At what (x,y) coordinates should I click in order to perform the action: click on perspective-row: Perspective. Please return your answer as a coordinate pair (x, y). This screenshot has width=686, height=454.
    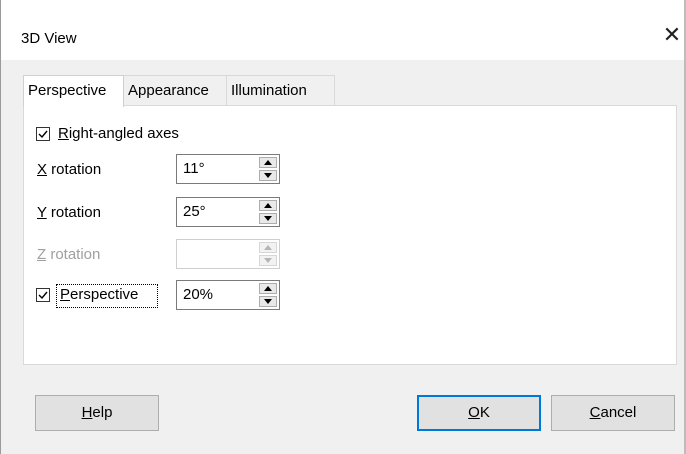
    Looking at the image, I should click on (101, 295).